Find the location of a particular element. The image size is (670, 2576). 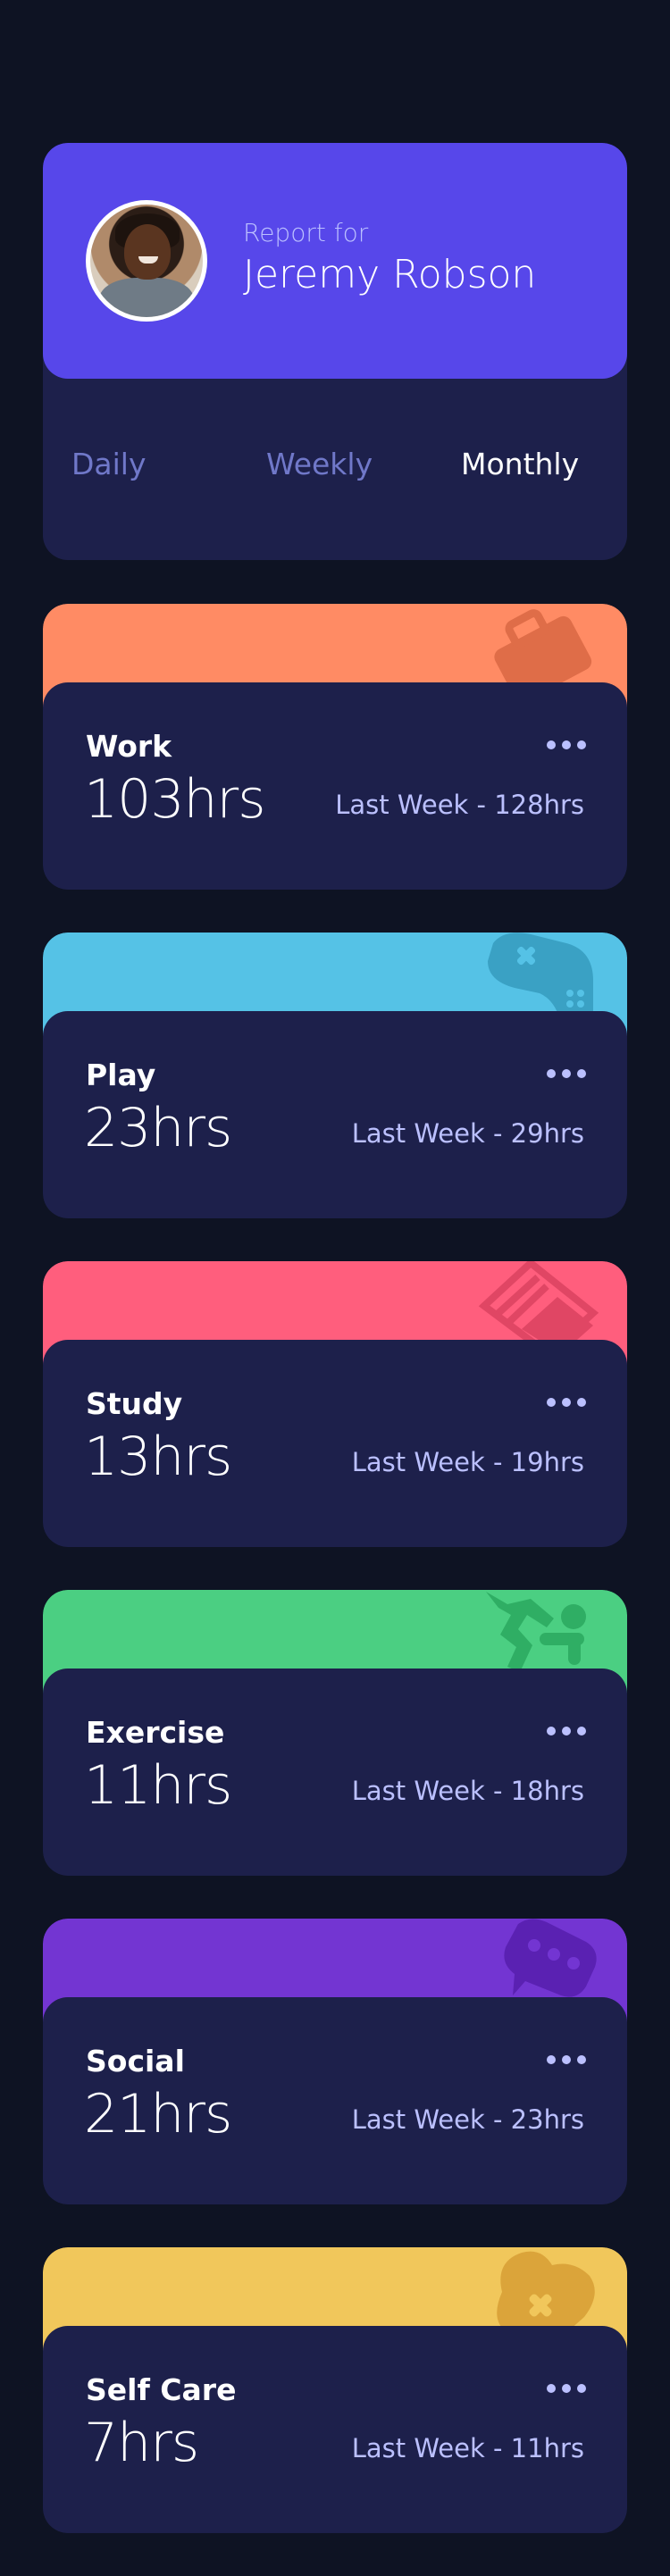

current-hours: 11hrs is located at coordinates (158, 1786).